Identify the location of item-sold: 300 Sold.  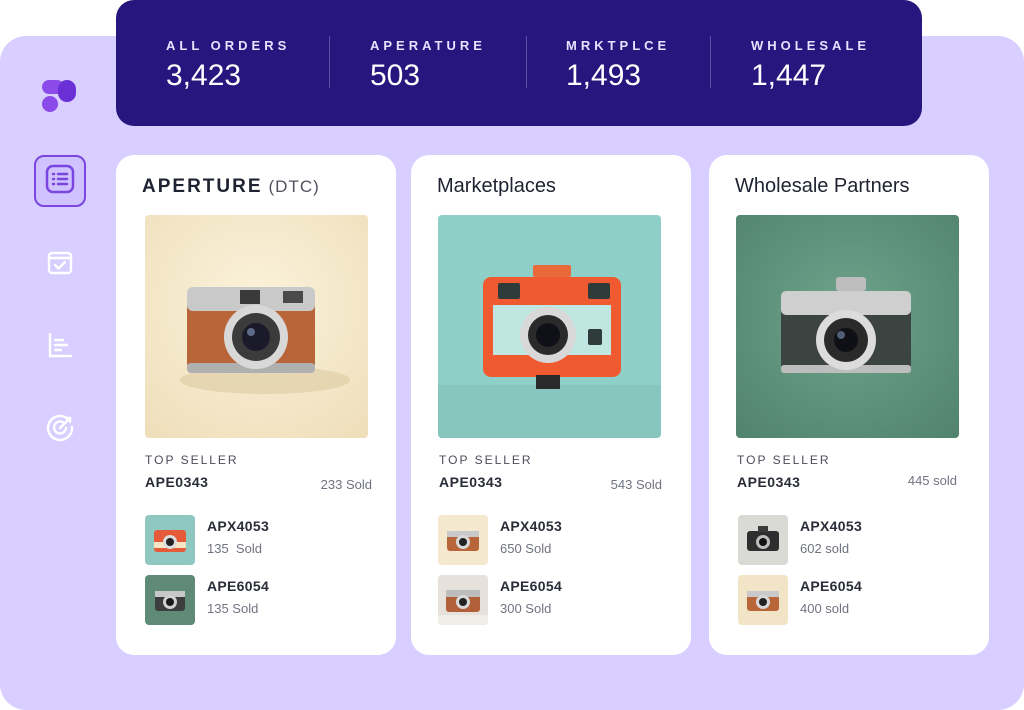
(526, 608).